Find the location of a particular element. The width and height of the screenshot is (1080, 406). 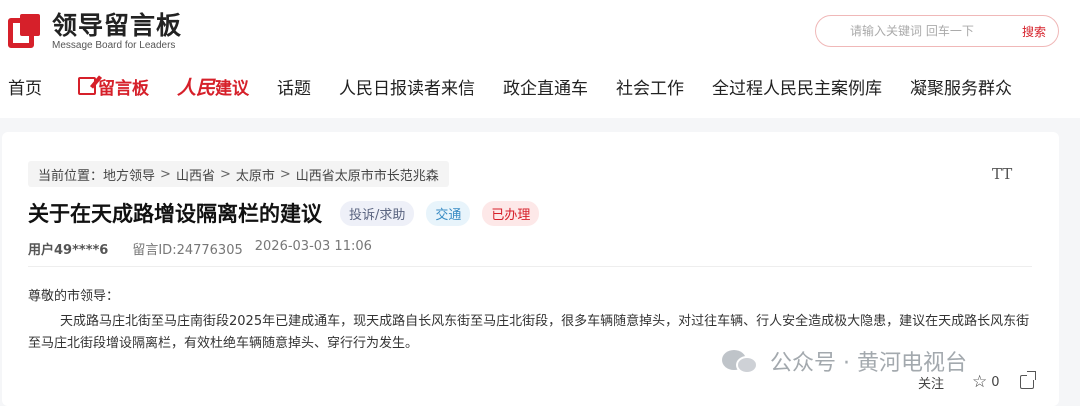

site-logo: 领导留言板 Message Board for Leaders is located at coordinates (95, 32).